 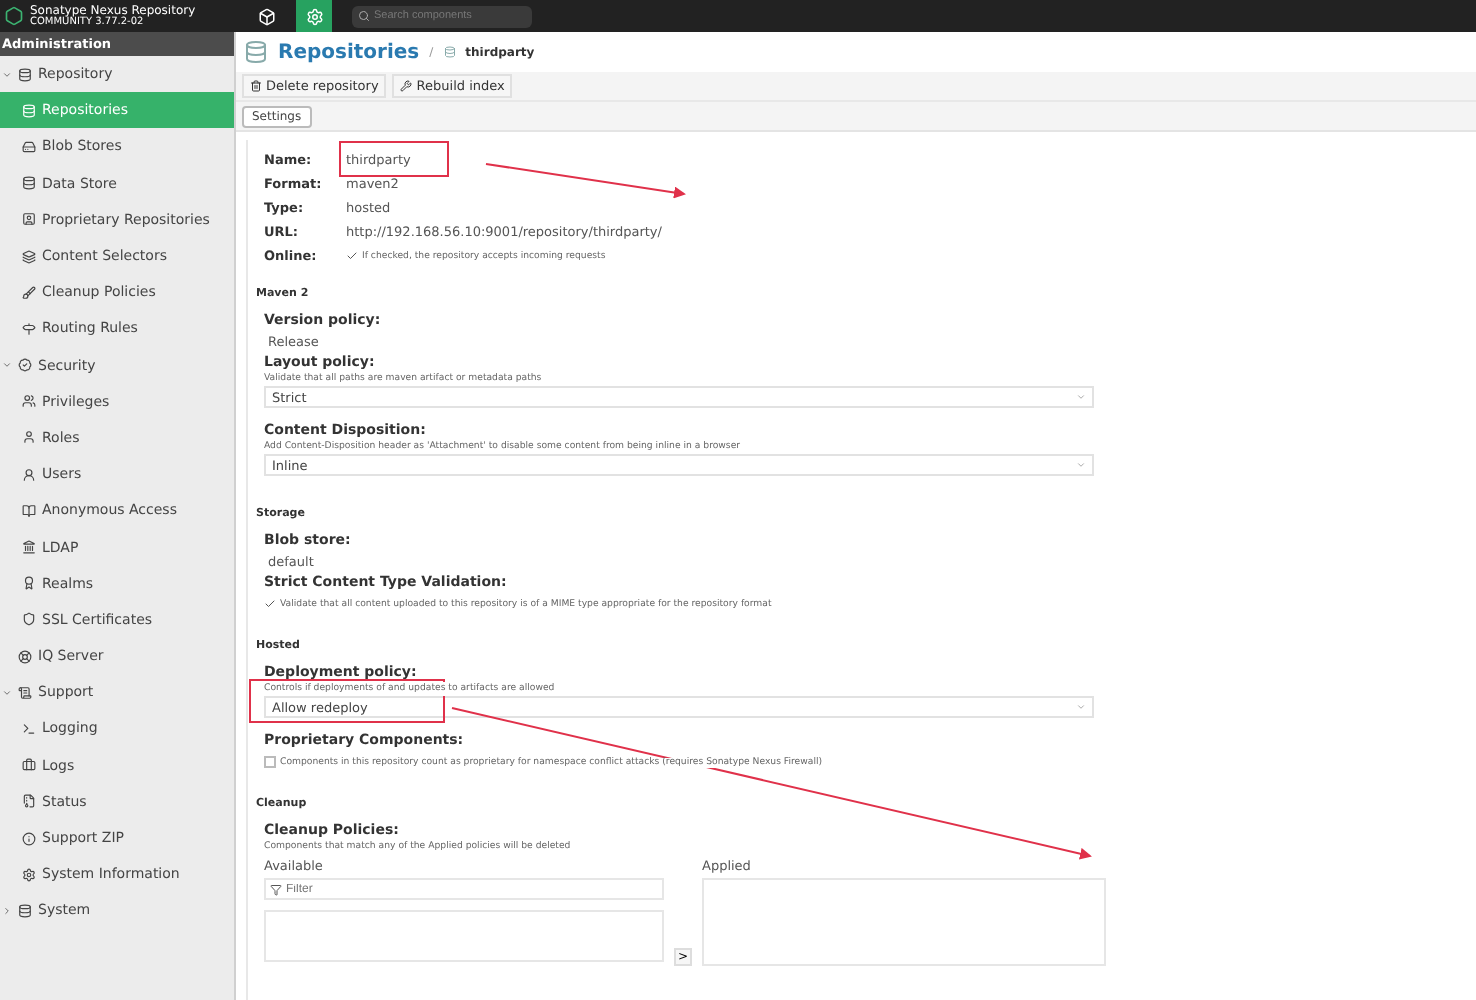 What do you see at coordinates (256, 86) in the screenshot?
I see `trash-icon` at bounding box center [256, 86].